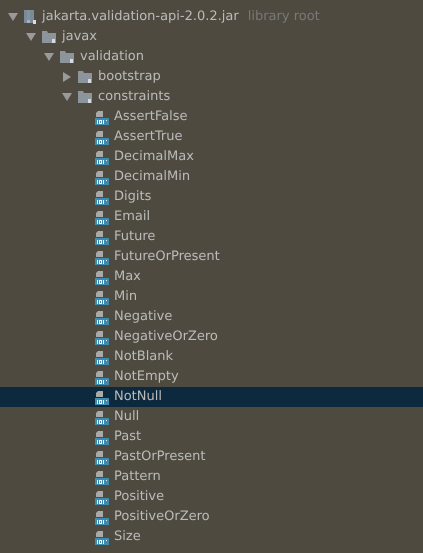 The height and width of the screenshot is (553, 423). I want to click on tree-row: Max, so click(211, 277).